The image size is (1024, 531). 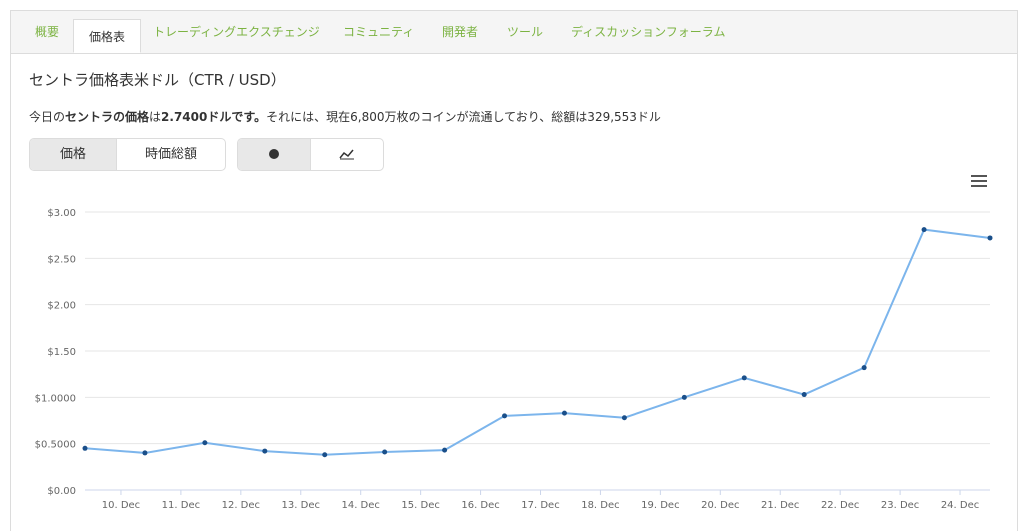 What do you see at coordinates (720, 505) in the screenshot?
I see `x-tick-label: 20. Dec` at bounding box center [720, 505].